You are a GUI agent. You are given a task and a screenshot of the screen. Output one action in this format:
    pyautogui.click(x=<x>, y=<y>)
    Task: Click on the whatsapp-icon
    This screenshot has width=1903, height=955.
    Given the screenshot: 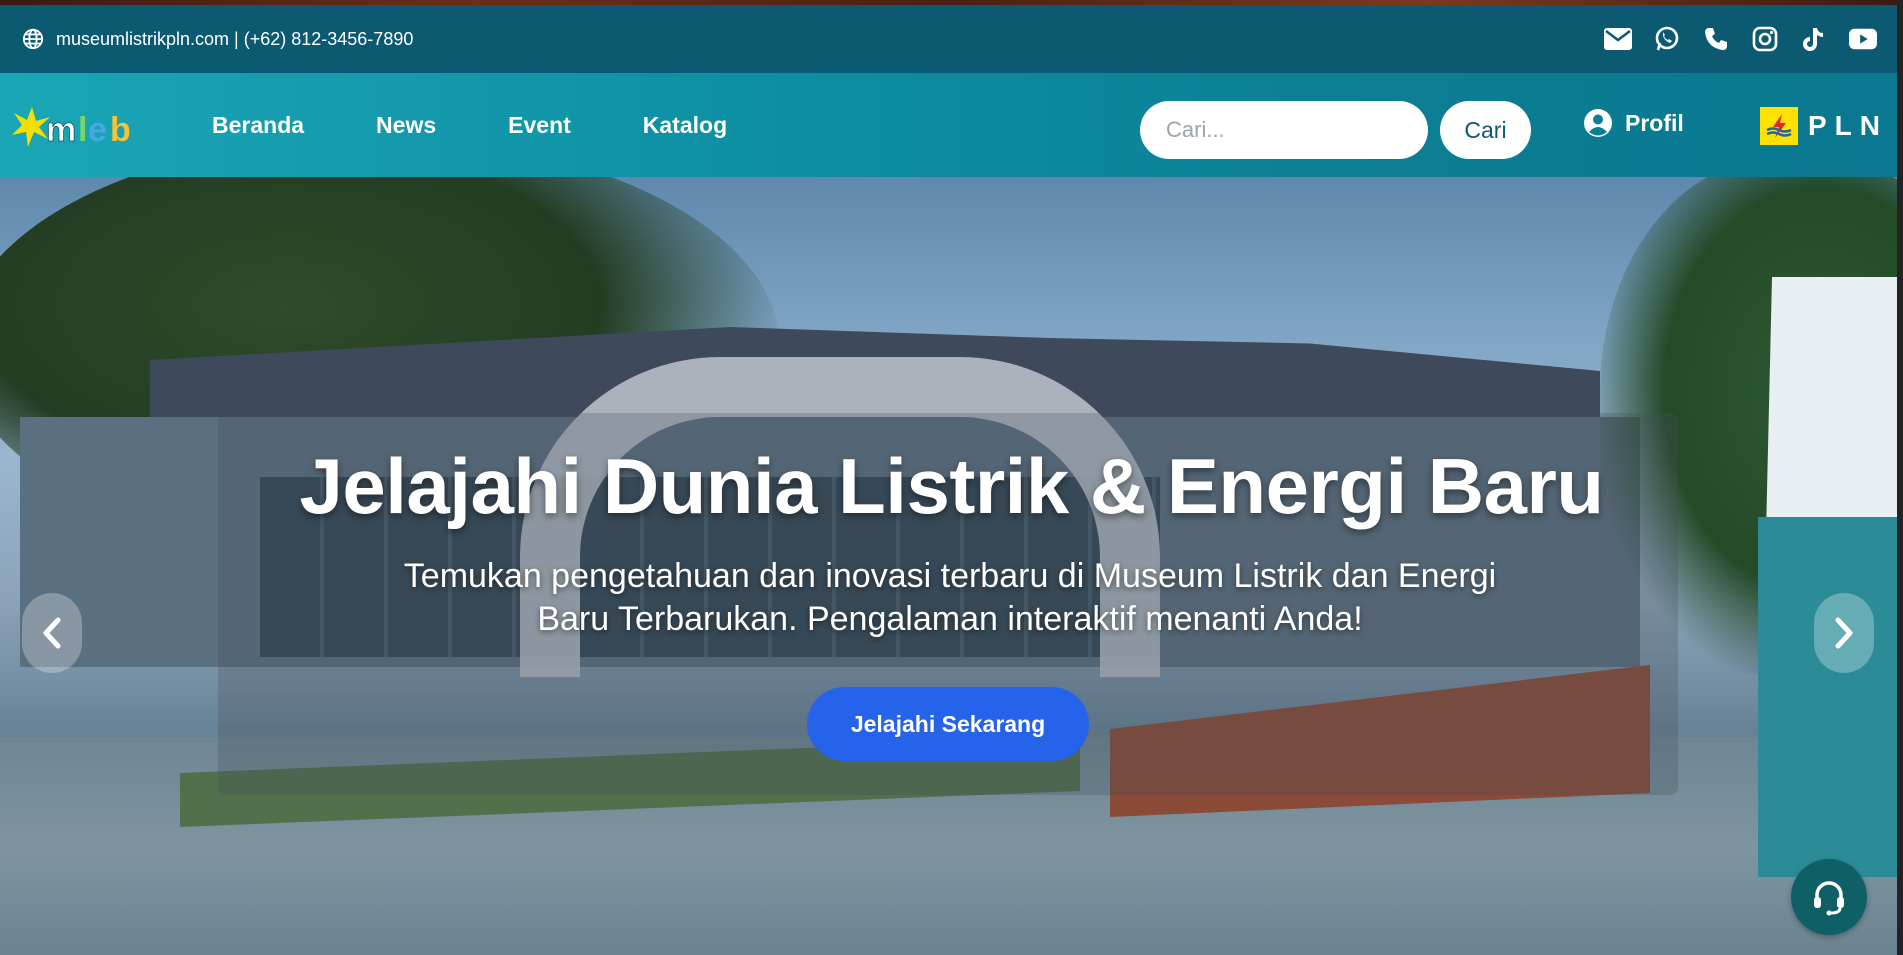 What is the action you would take?
    pyautogui.click(x=1667, y=39)
    